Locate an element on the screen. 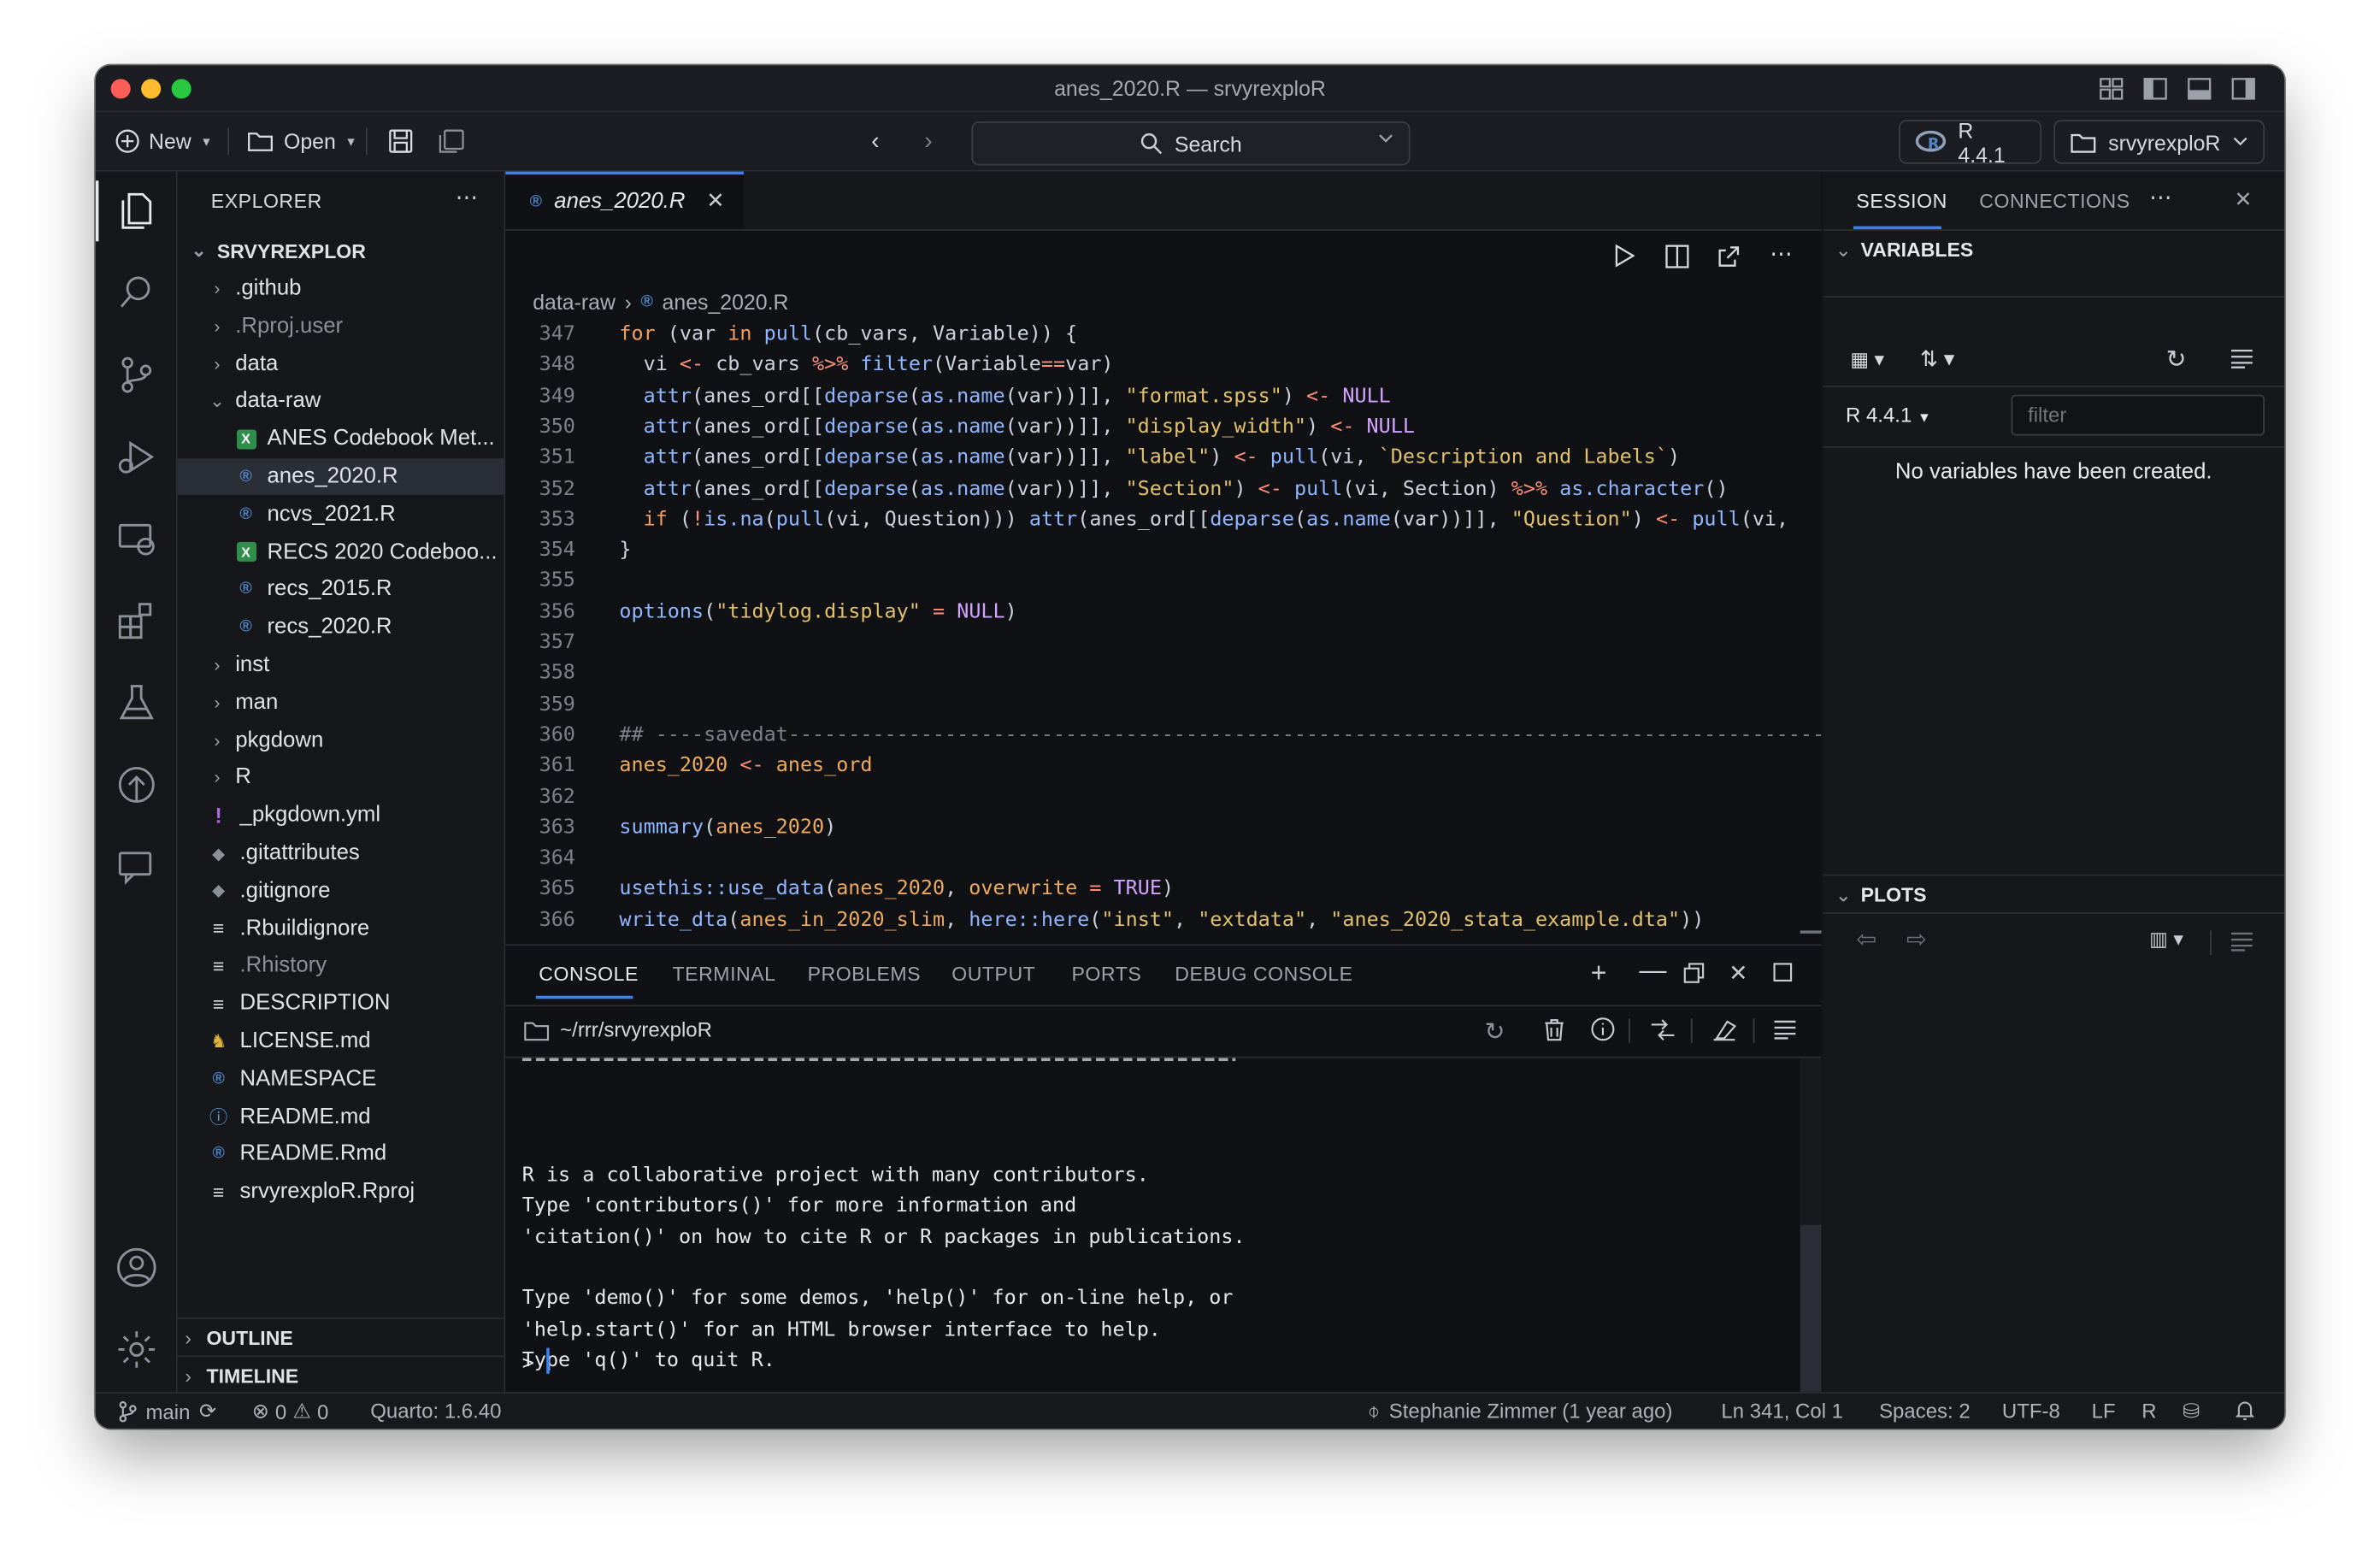 The image size is (2380, 1556). customize-layout-icon is located at coordinates (2112, 89).